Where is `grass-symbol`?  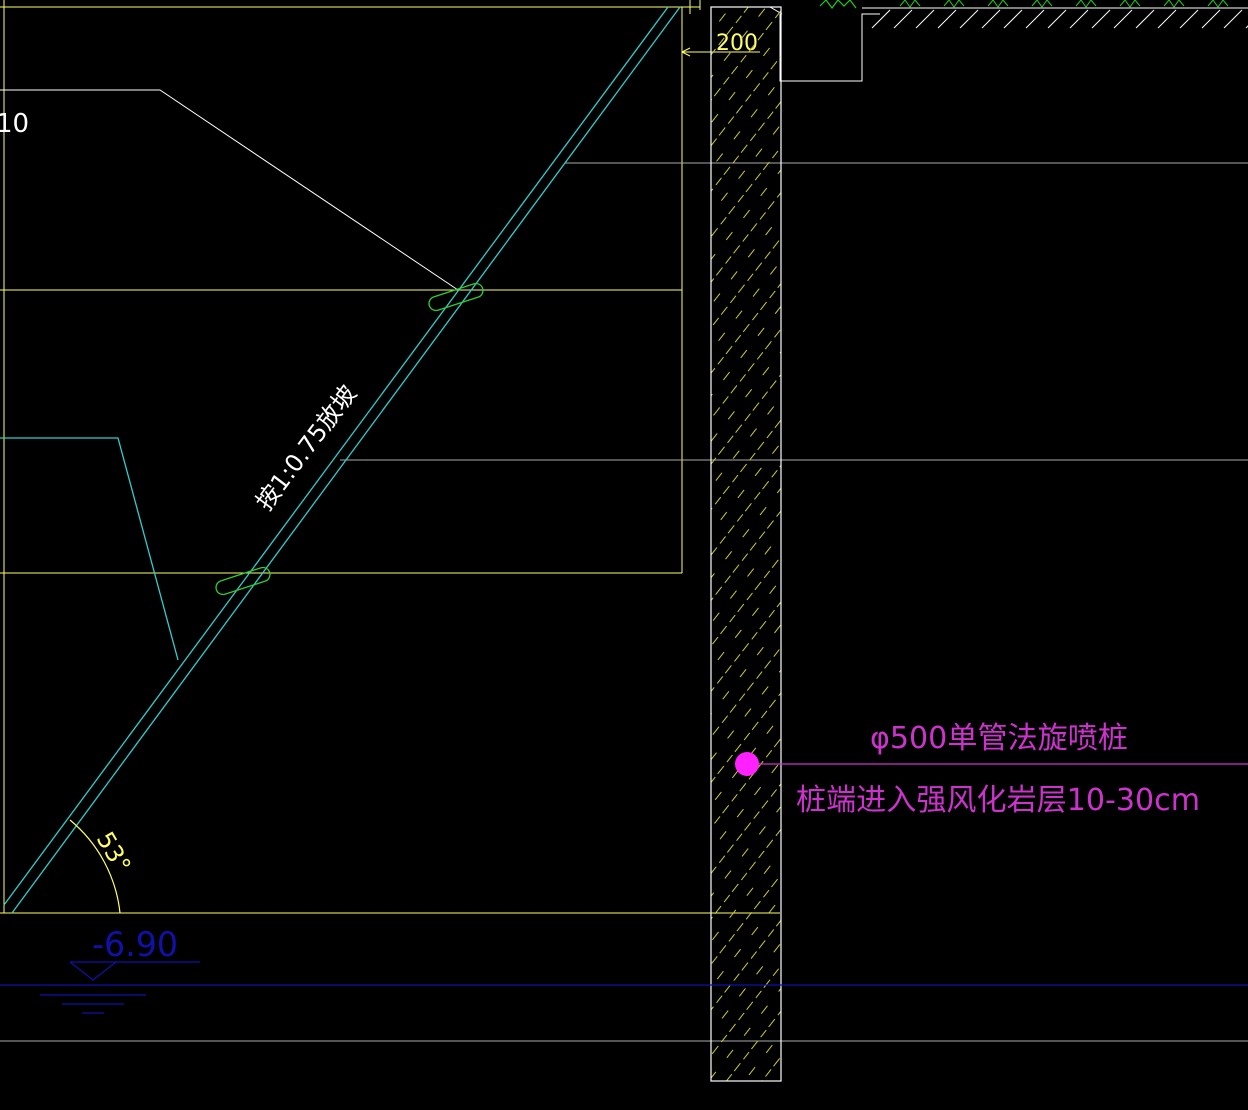
grass-symbol is located at coordinates (838, 4).